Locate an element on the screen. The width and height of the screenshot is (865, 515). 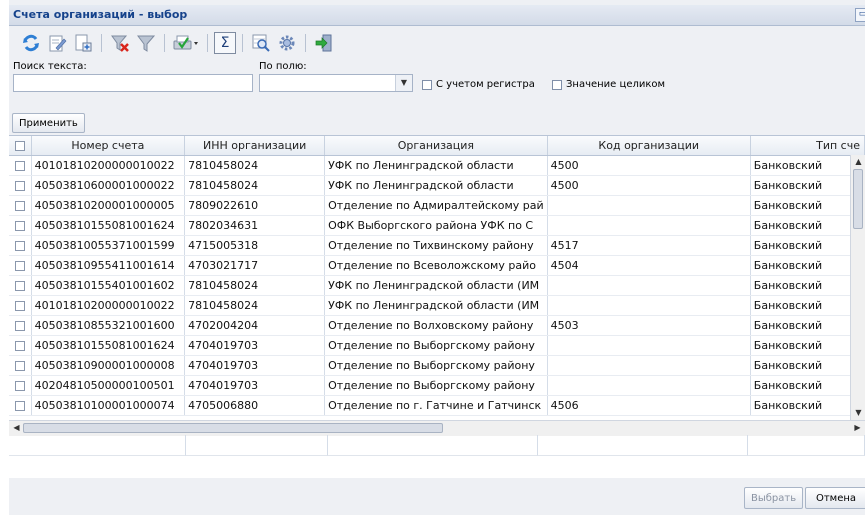
edit-icon is located at coordinates (58, 43).